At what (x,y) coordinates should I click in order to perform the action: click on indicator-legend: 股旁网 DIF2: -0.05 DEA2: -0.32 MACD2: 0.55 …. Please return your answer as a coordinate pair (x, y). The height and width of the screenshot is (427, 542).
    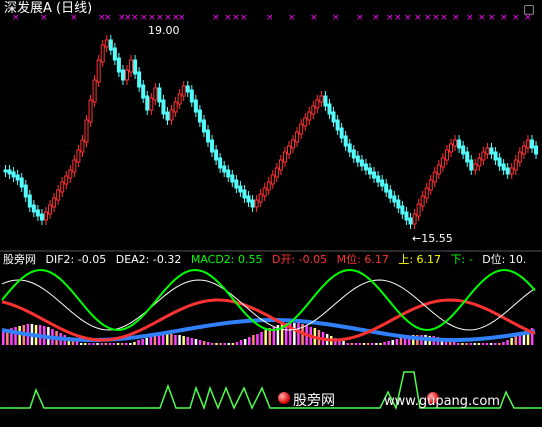
    Looking at the image, I should click on (267, 260).